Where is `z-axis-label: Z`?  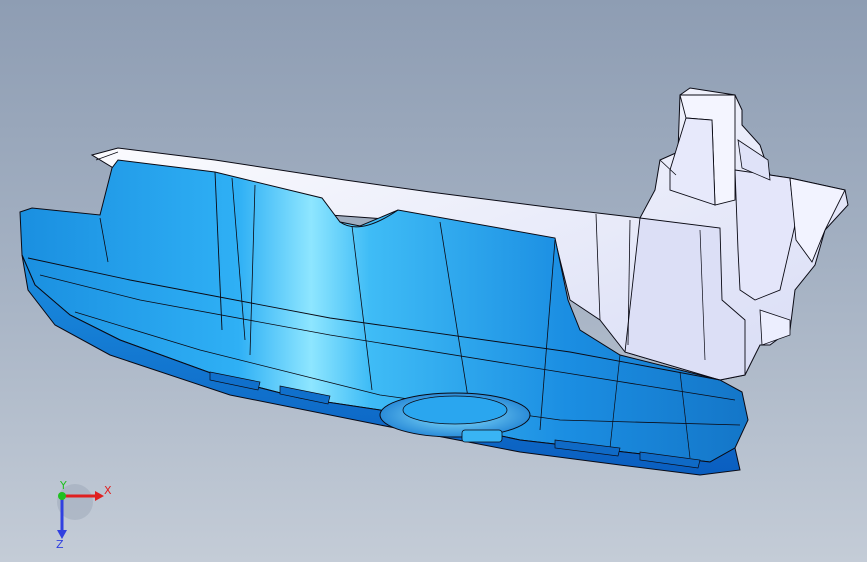
z-axis-label: Z is located at coordinates (60, 544).